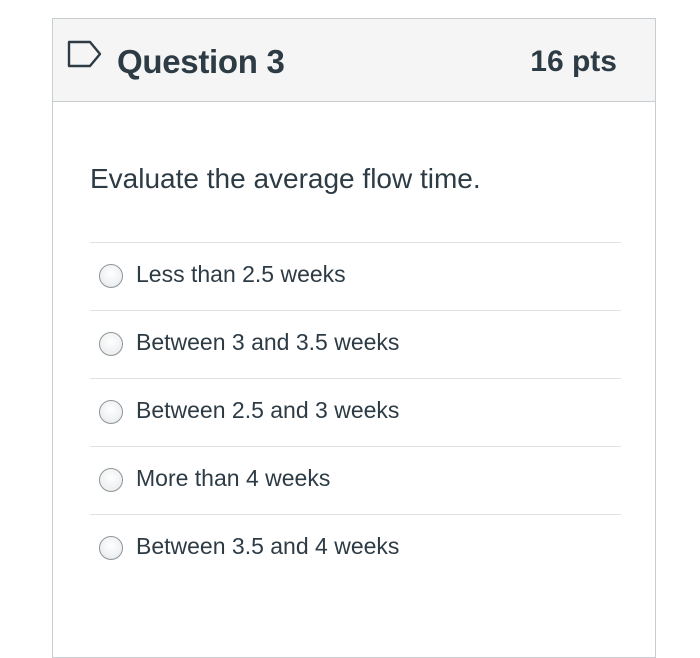 The height and width of the screenshot is (658, 700). What do you see at coordinates (573, 61) in the screenshot?
I see `question-points: 16 pts` at bounding box center [573, 61].